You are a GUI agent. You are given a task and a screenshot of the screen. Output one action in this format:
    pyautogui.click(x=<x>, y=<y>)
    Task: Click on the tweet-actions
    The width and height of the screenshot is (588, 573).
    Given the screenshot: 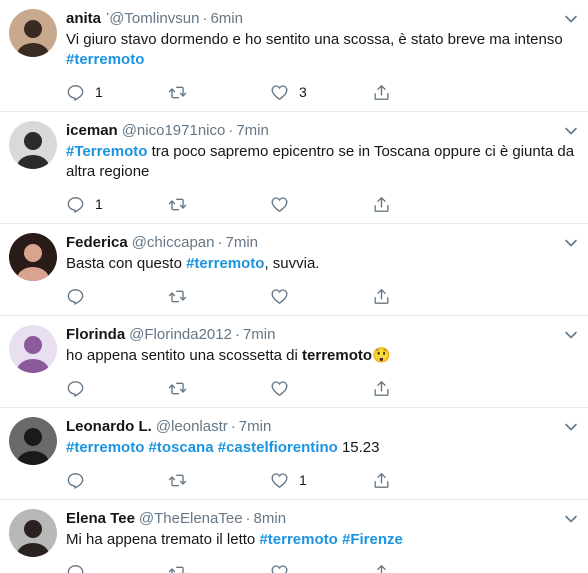 What is the action you would take?
    pyautogui.click(x=322, y=563)
    